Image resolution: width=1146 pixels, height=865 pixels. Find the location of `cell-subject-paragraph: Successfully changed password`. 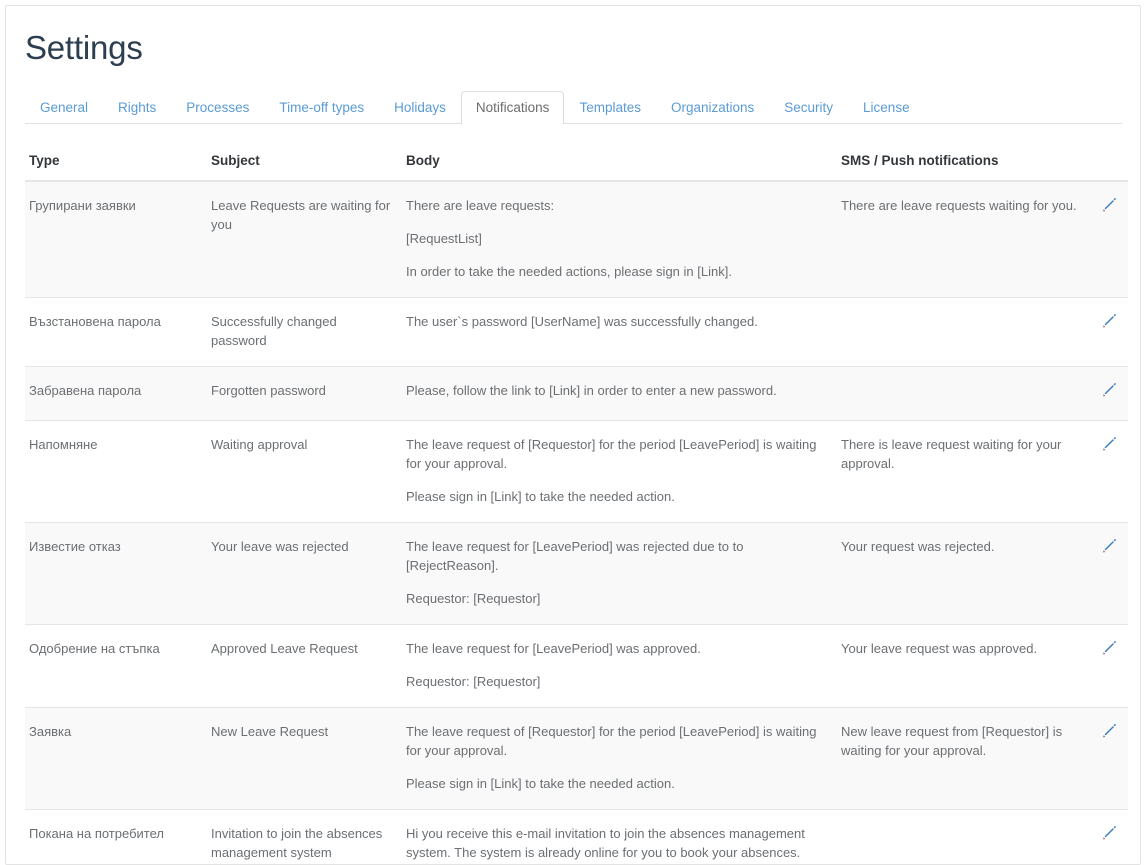

cell-subject-paragraph: Successfully changed password is located at coordinates (301, 331).